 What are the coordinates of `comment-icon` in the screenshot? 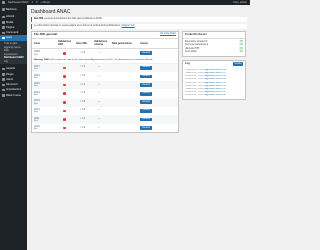 It's located at (3, 33).